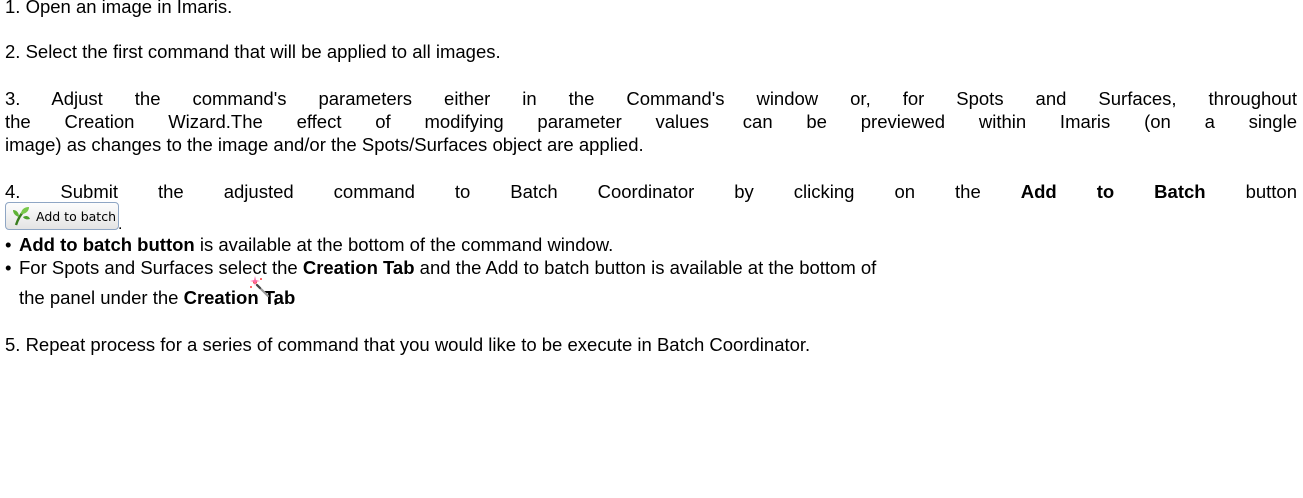  I want to click on bullet-2-line2-pre: the panel under the, so click(101, 297).